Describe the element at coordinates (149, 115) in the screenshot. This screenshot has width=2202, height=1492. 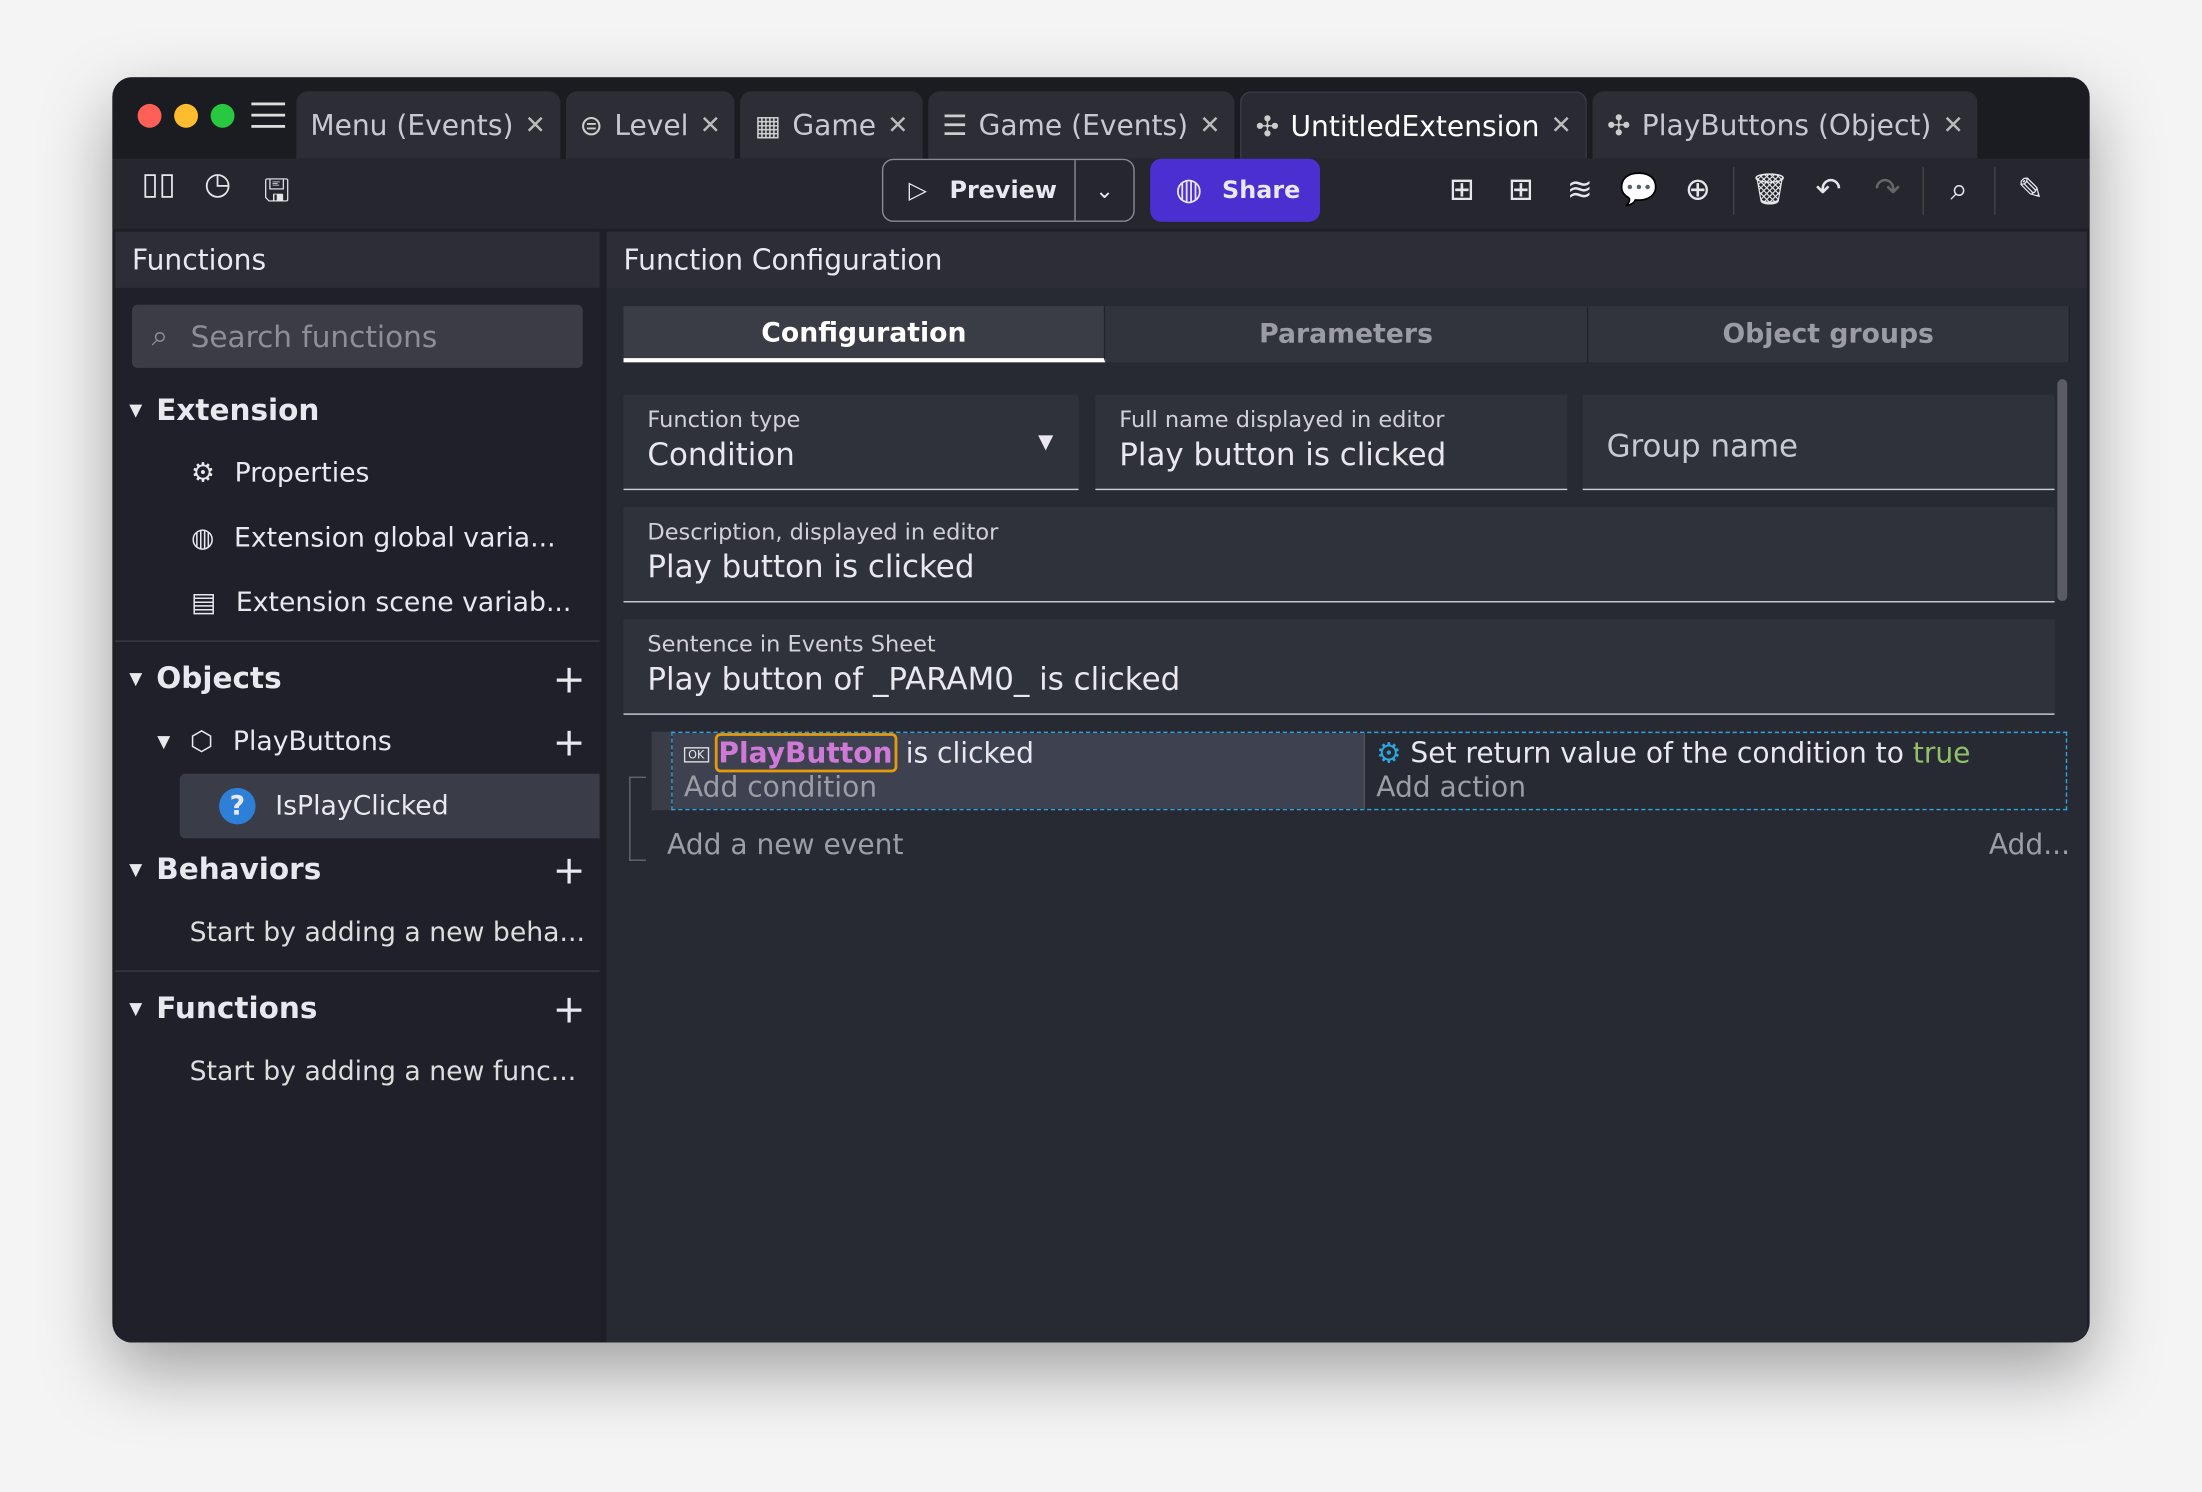
I see `close-window-button` at that location.